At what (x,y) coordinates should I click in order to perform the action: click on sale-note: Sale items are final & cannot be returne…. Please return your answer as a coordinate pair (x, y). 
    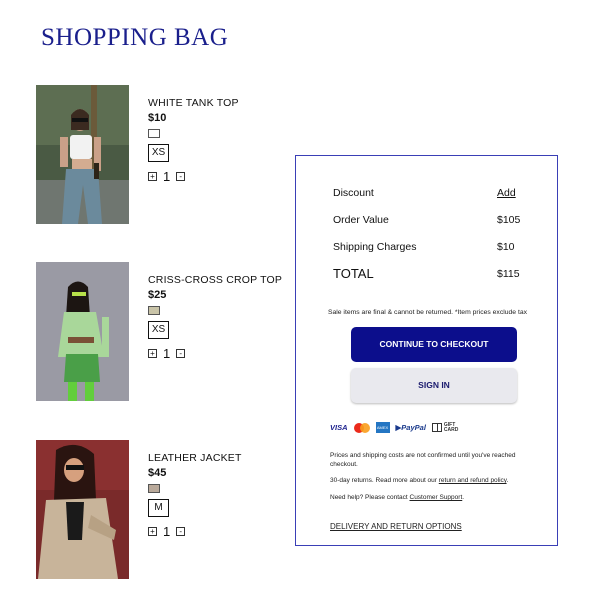
    Looking at the image, I should click on (427, 312).